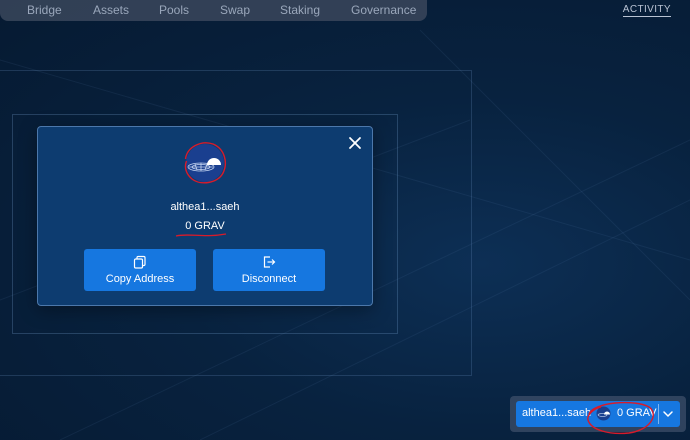 The width and height of the screenshot is (690, 440). Describe the element at coordinates (646, 10) in the screenshot. I see `activity-link: ACTIVITY` at that location.